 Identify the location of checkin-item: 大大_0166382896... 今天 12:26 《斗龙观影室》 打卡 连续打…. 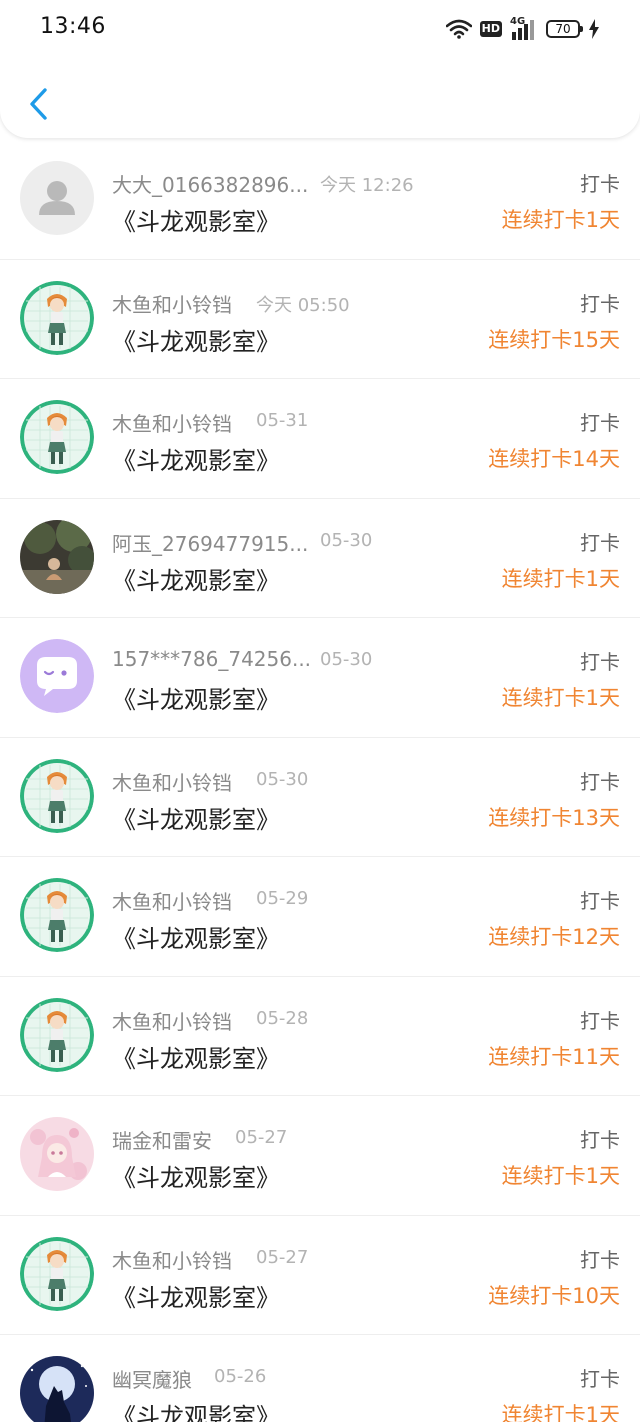
(320, 200).